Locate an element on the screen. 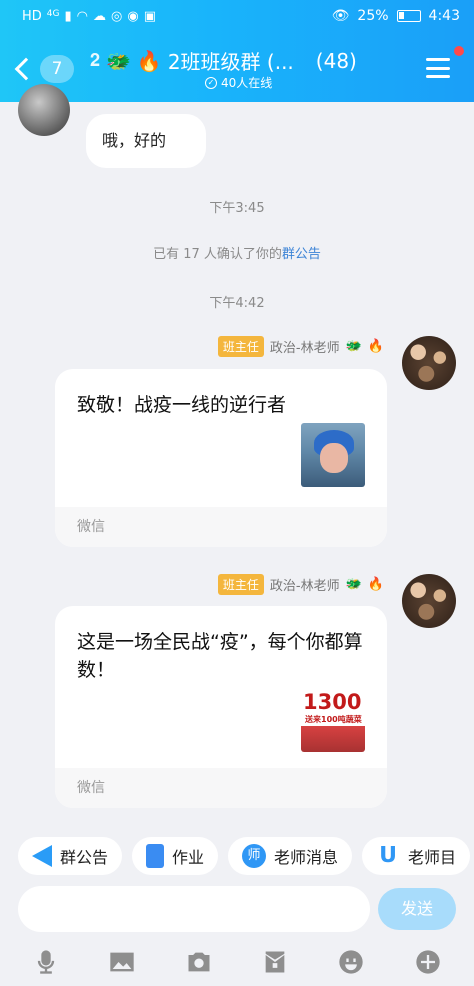 The image size is (474, 986). app-icon: ▣ is located at coordinates (149, 16).